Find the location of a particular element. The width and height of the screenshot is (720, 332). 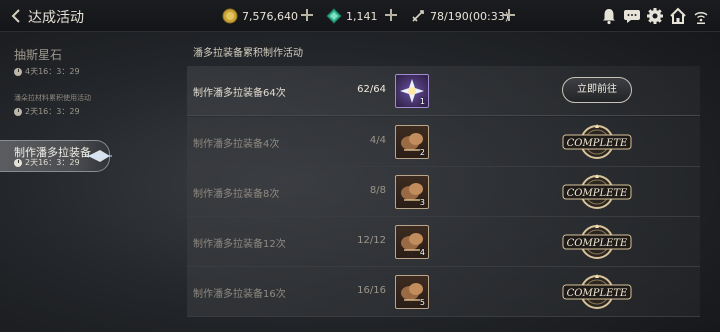

task-progress: 12/12 is located at coordinates (371, 240).